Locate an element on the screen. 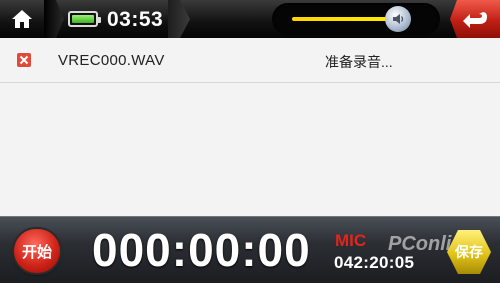  home-icon is located at coordinates (22, 19).